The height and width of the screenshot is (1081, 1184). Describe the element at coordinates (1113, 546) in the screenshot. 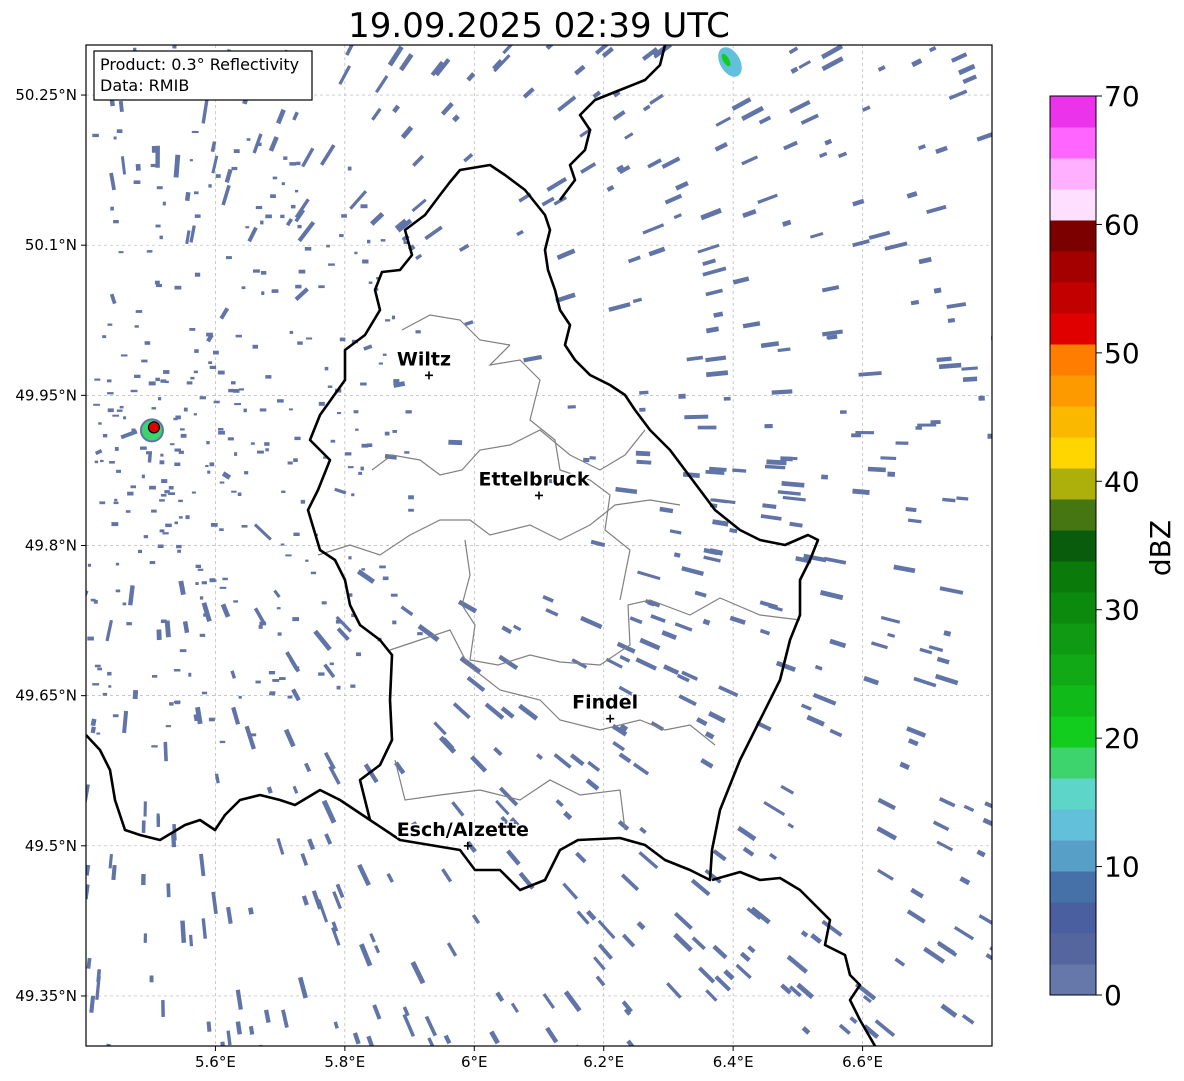

I see `colorbar: 0 10 20 30 40 50 60 70 dBZ` at that location.